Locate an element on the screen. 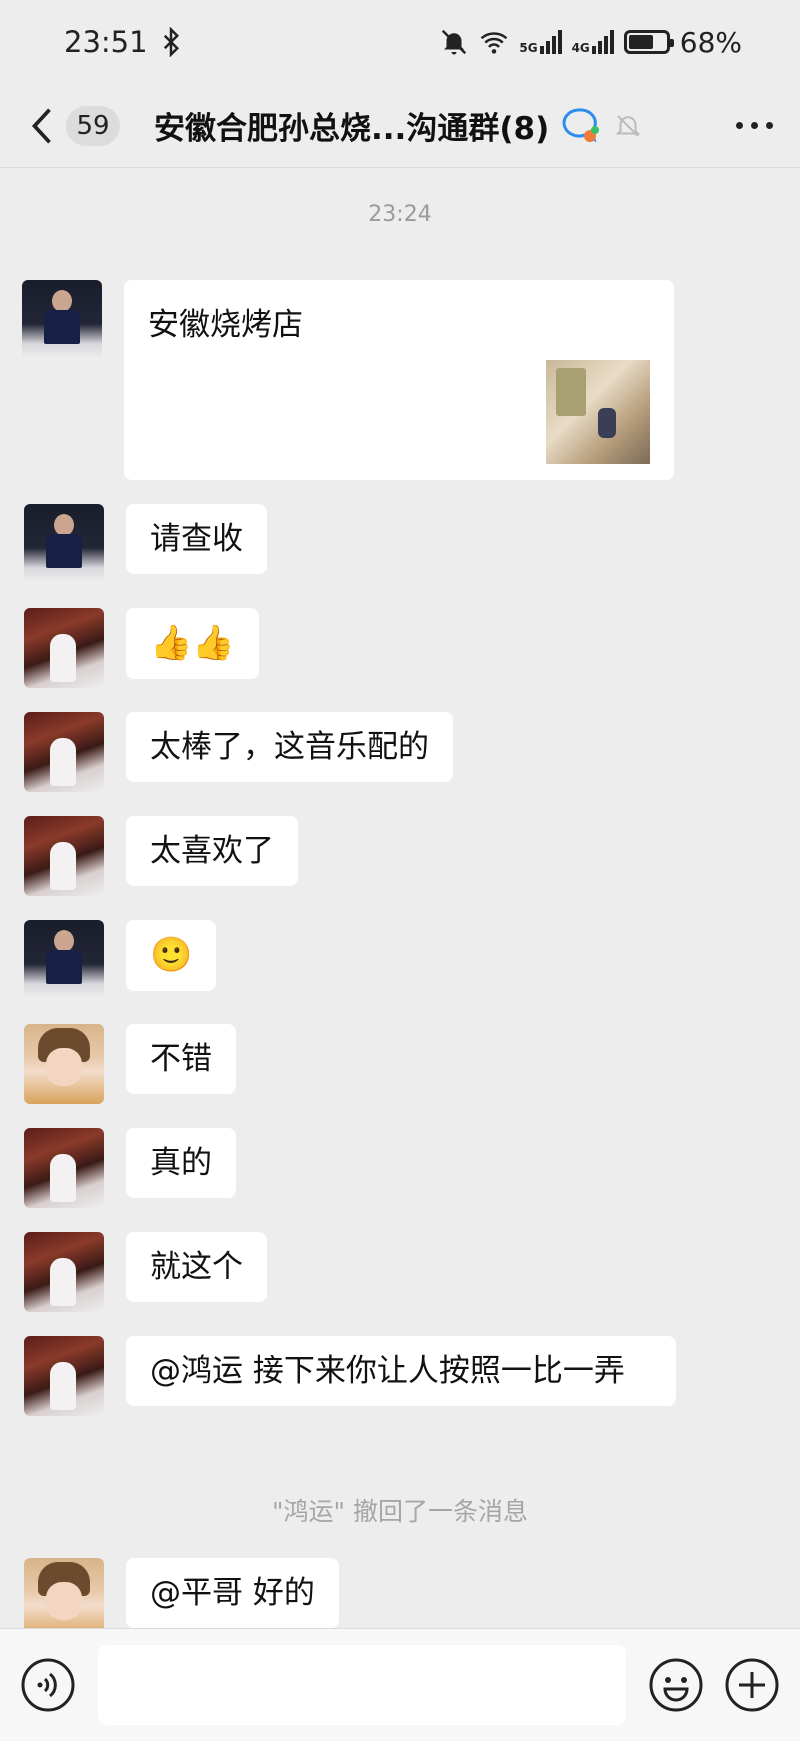  network-4g: 4G is located at coordinates (593, 42).